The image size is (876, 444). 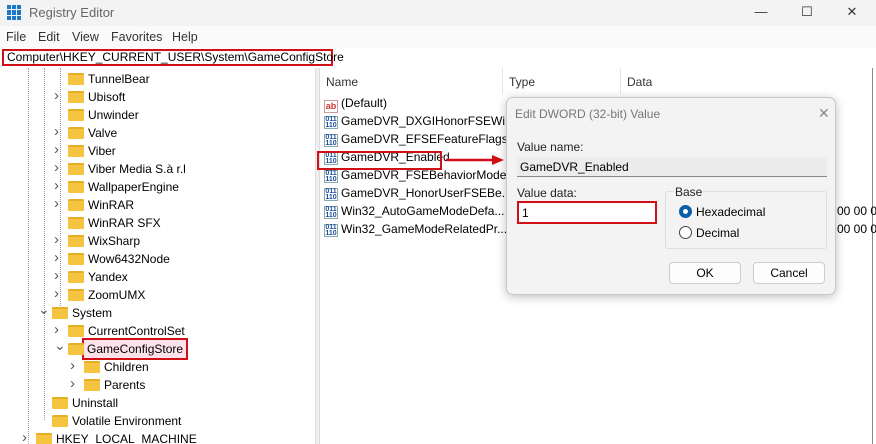 What do you see at coordinates (157, 436) in the screenshot?
I see `tree-item: › HKEY_LOCAL_MACHINE` at bounding box center [157, 436].